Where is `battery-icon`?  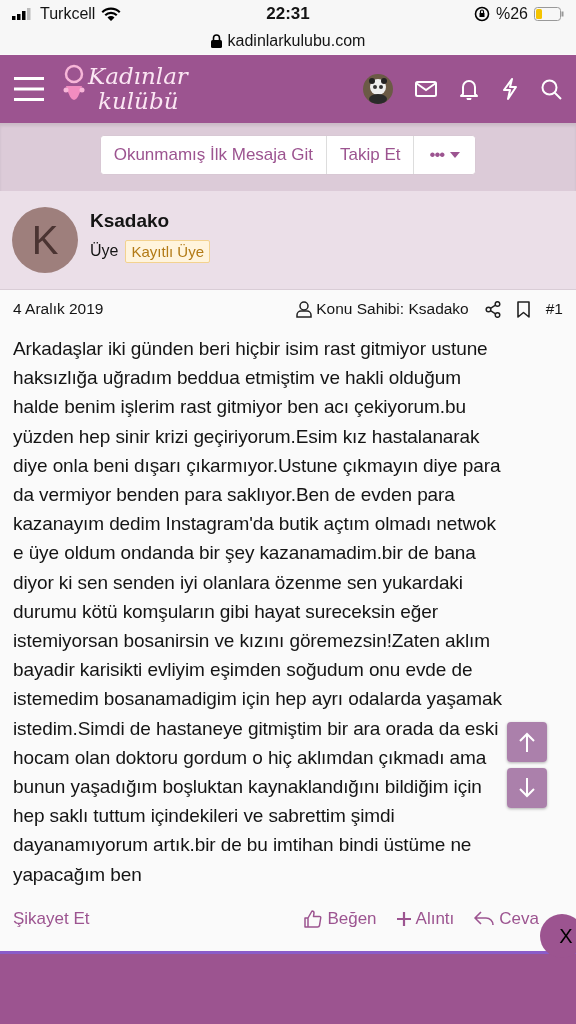
battery-icon is located at coordinates (549, 14).